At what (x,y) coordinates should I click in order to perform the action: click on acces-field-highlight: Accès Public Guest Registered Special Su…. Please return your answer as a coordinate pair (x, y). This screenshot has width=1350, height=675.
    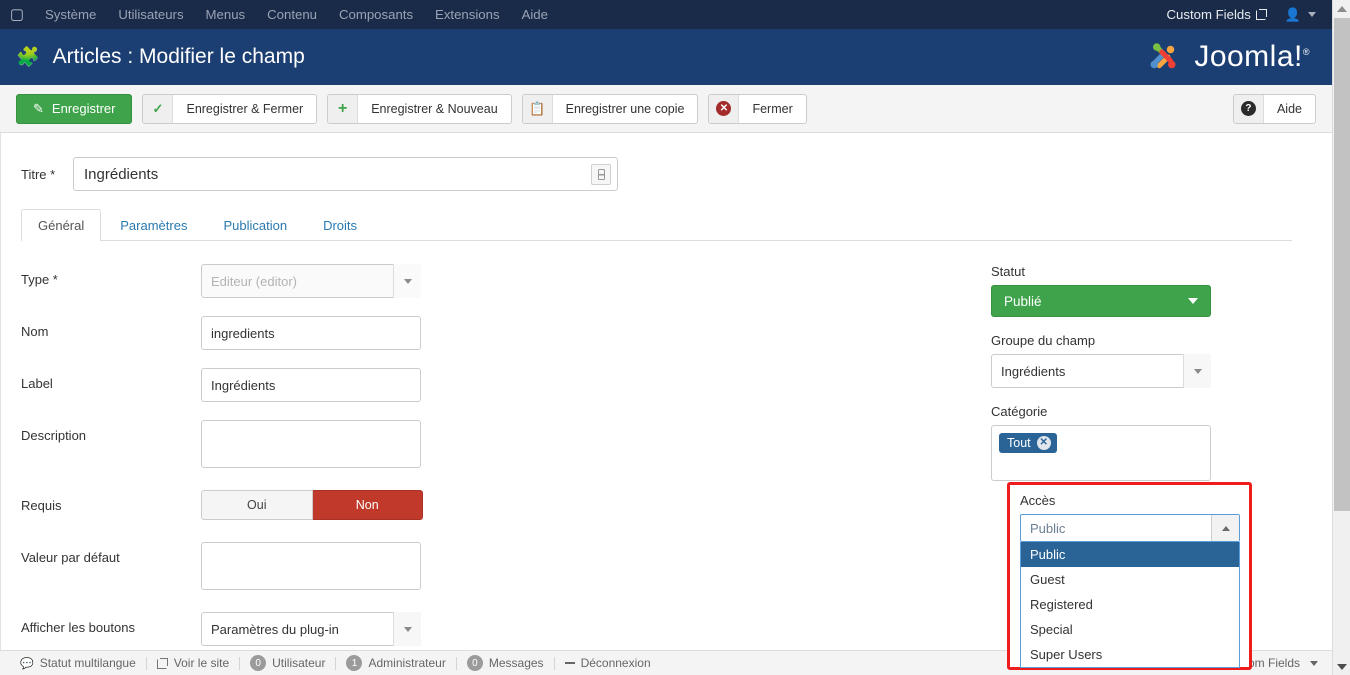
    Looking at the image, I should click on (1129, 576).